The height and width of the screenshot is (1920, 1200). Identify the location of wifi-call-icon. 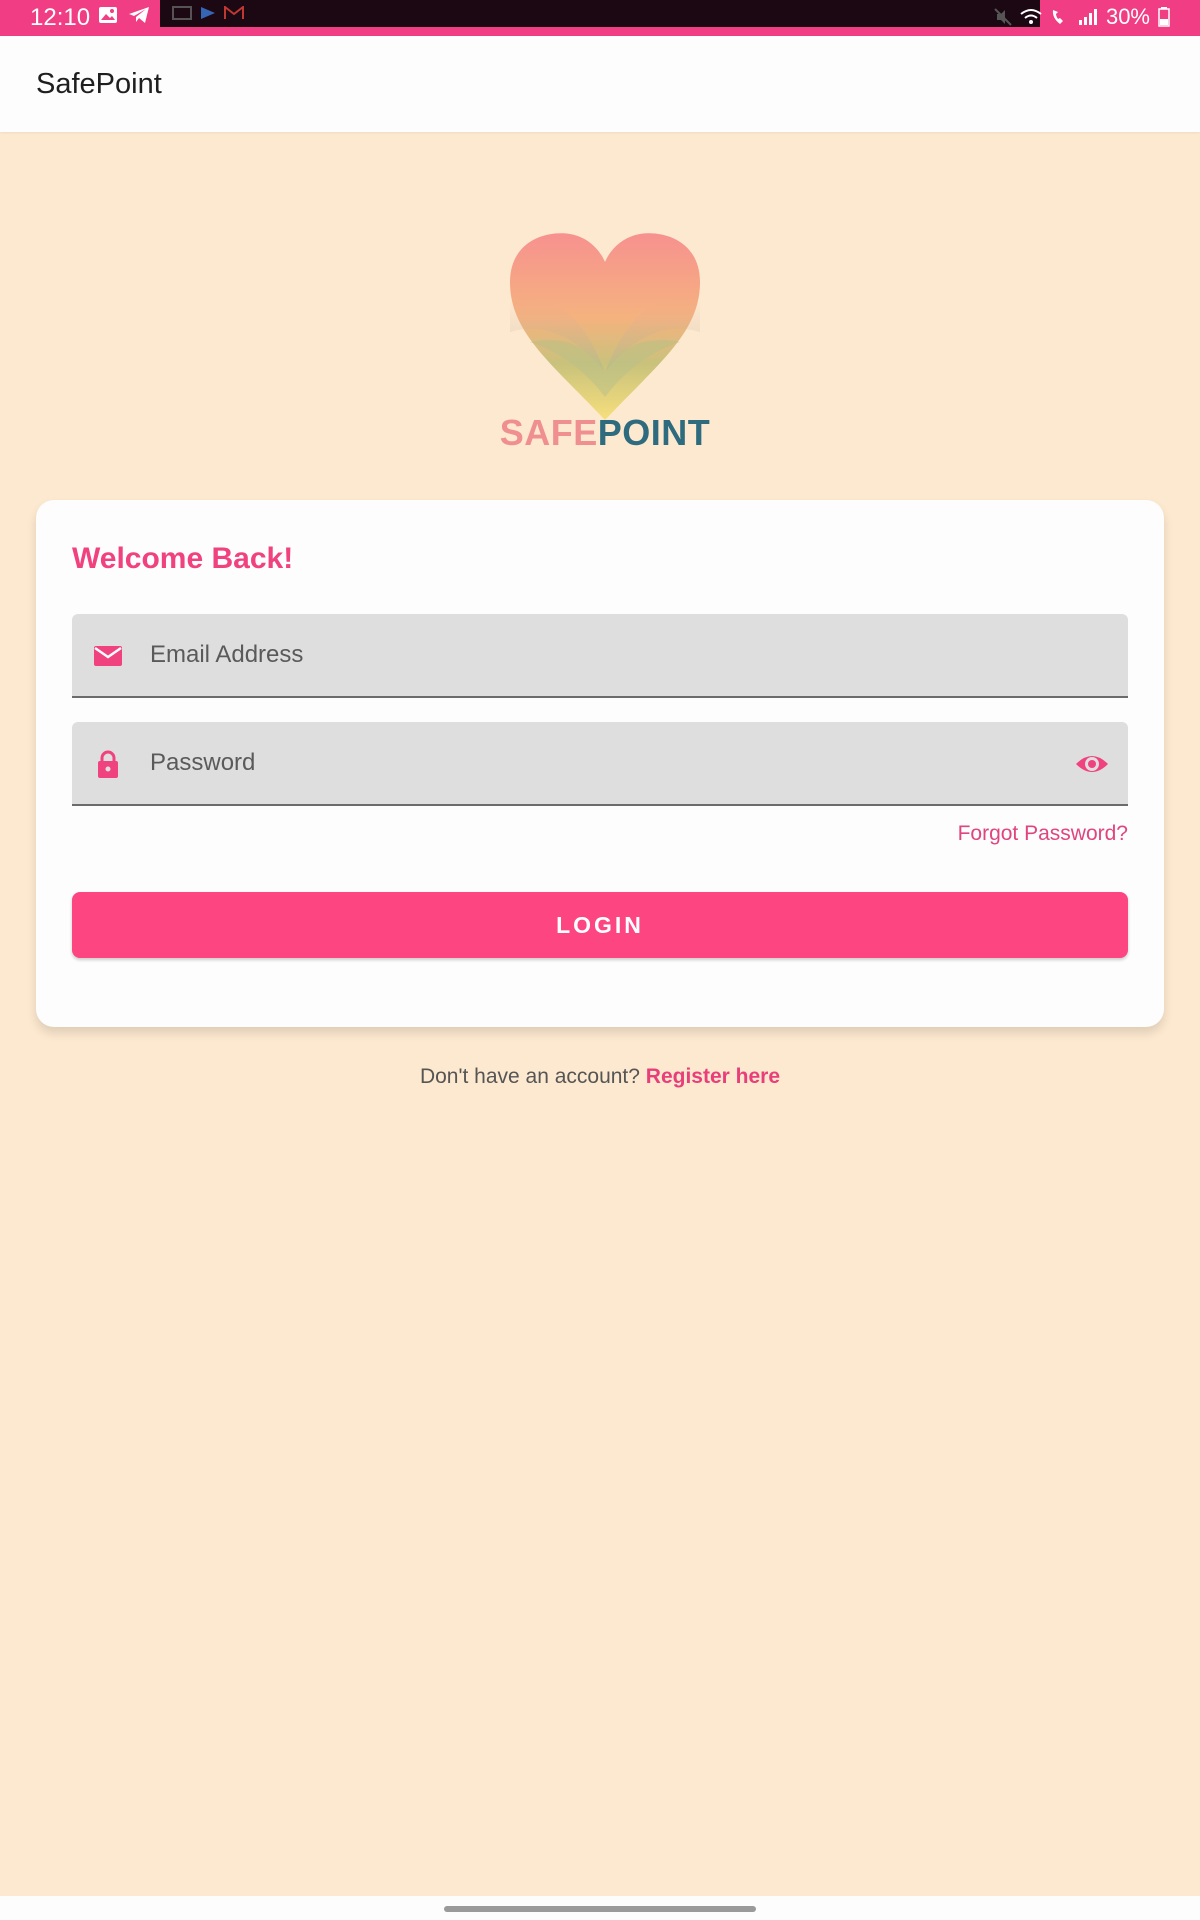
(1057, 17).